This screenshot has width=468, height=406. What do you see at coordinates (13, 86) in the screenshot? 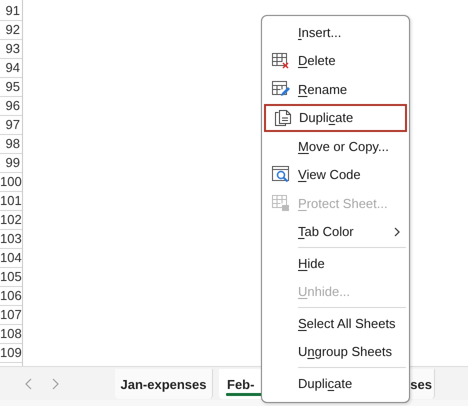
I see `row-number: 95` at bounding box center [13, 86].